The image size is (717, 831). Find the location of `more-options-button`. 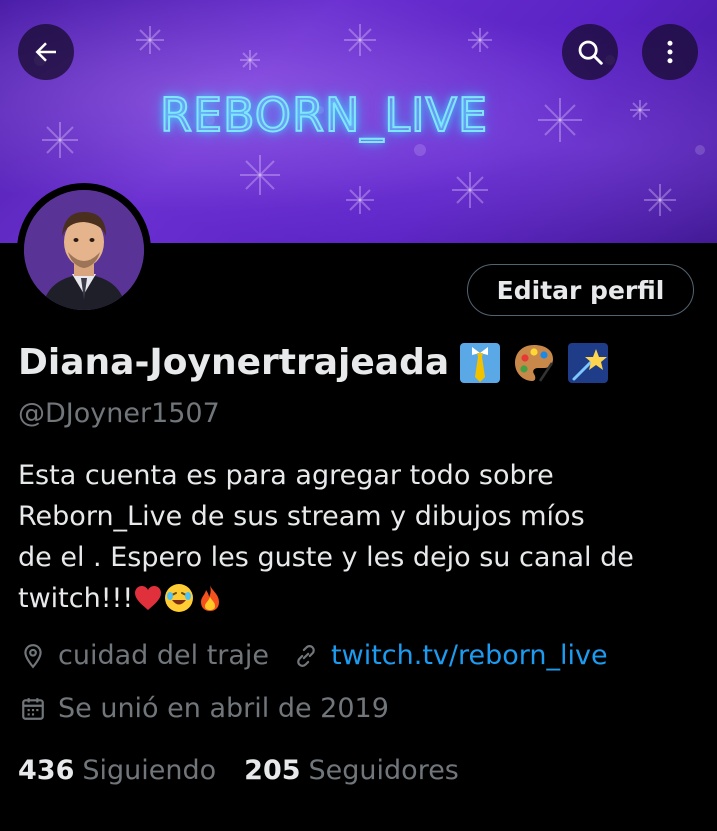

more-options-button is located at coordinates (670, 52).